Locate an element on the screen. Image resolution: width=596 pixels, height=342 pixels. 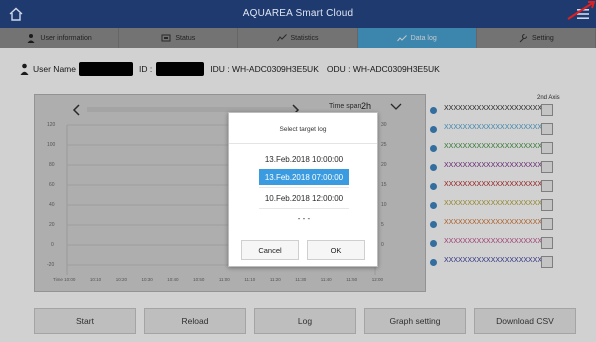
log-option-selected: 13.Feb.2018 07:00:00 is located at coordinates (304, 177).